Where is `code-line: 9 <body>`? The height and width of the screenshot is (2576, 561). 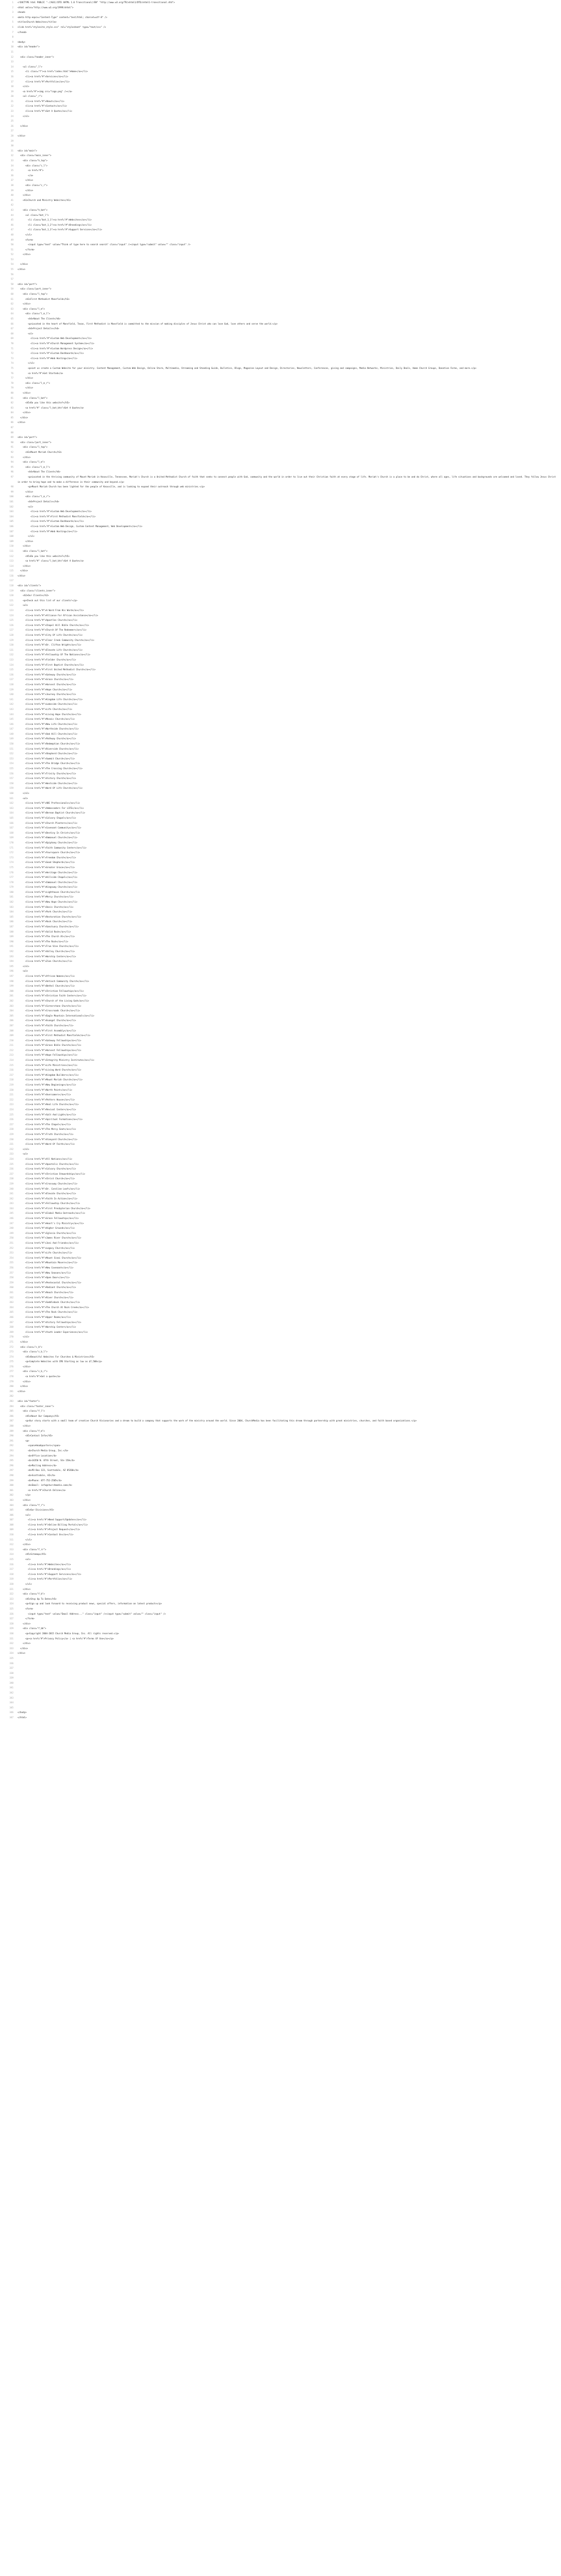
code-line: 9 <body> is located at coordinates (280, 43).